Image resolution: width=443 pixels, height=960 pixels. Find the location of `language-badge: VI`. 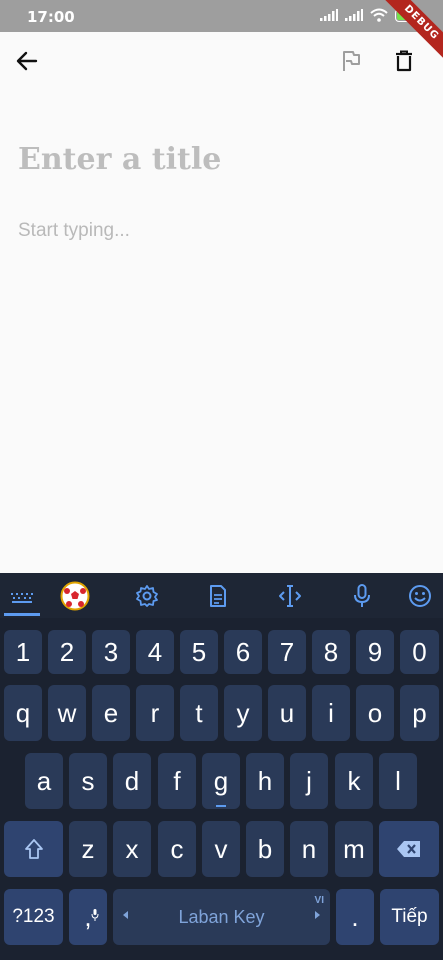

language-badge: VI is located at coordinates (319, 900).